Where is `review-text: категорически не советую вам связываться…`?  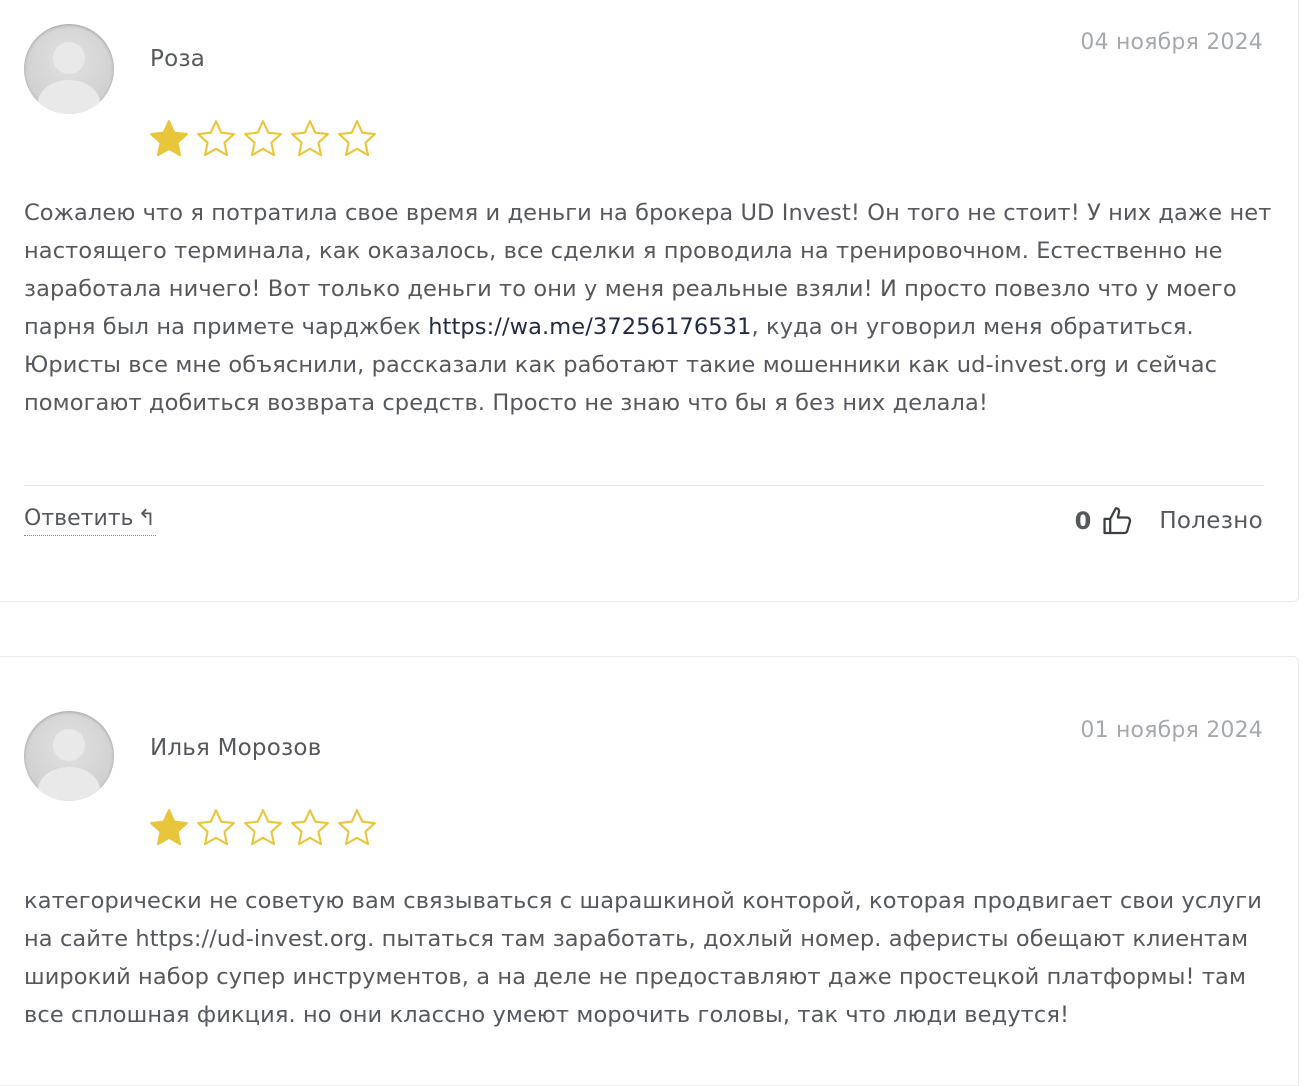 review-text: категорически не советую вам связываться… is located at coordinates (643, 958).